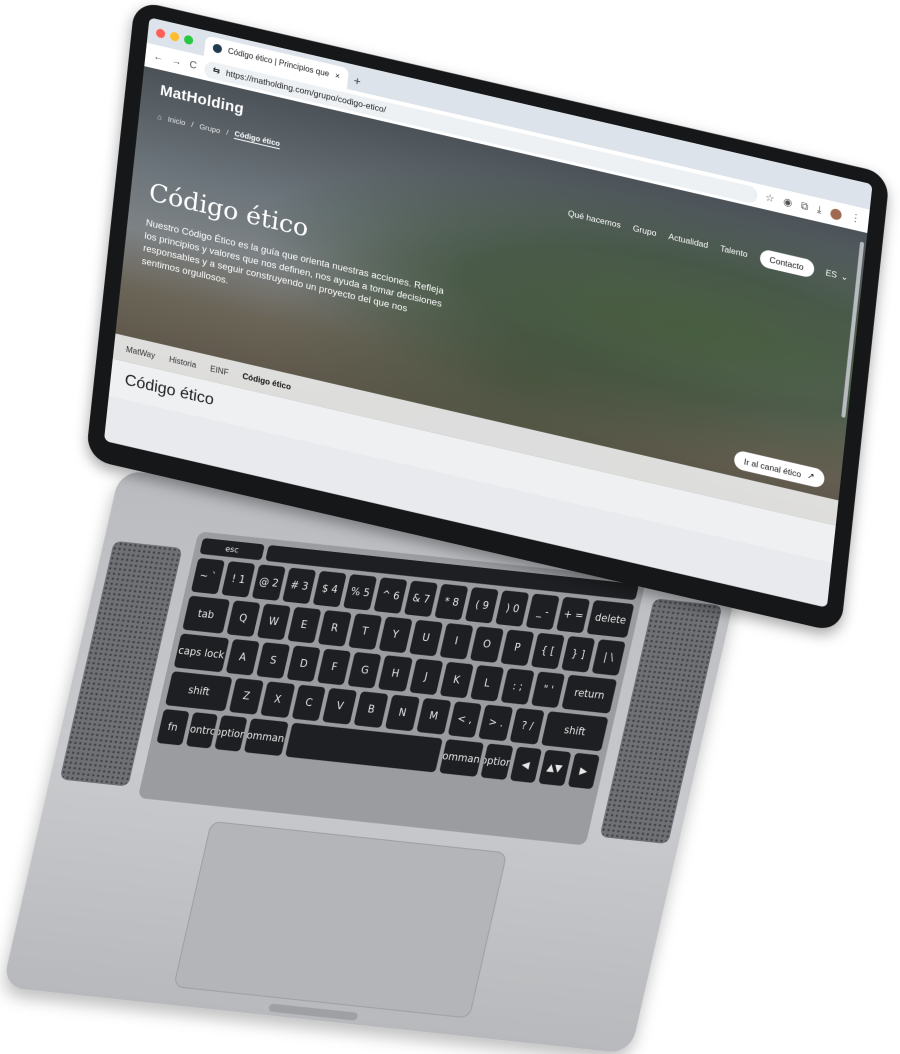 The image size is (900, 1054). I want to click on forward-arrow-icon: →, so click(176, 61).